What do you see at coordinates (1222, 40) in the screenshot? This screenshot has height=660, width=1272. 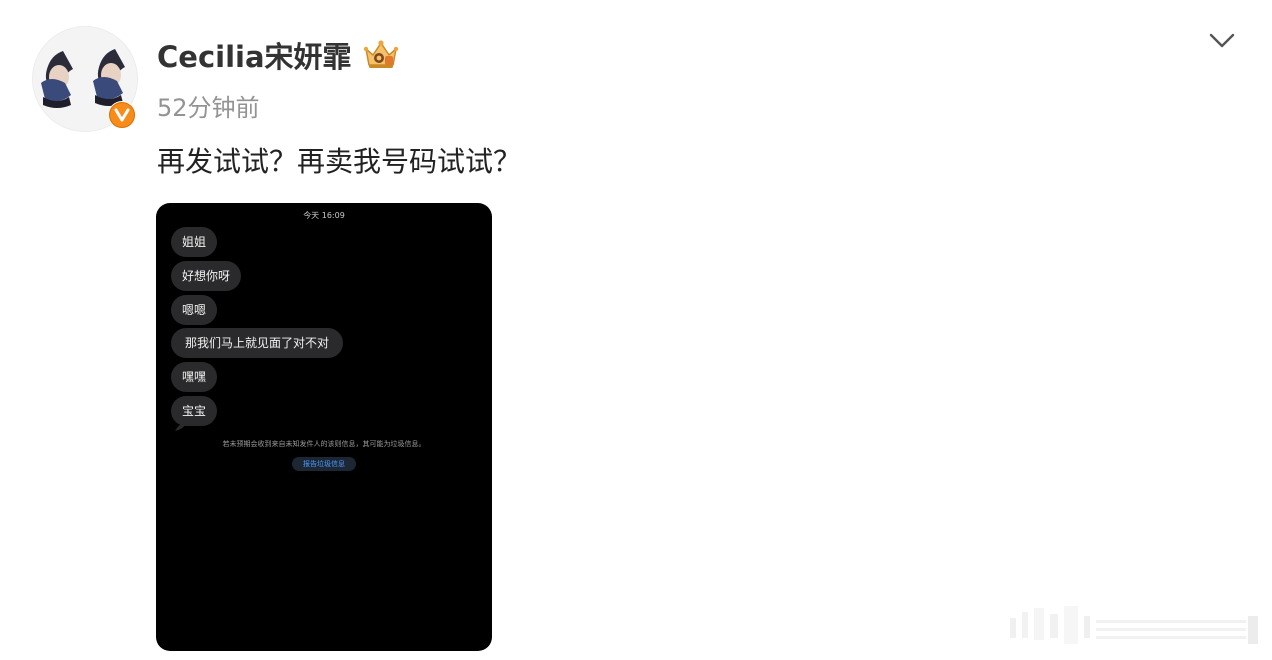 I see `chevron-down-icon` at bounding box center [1222, 40].